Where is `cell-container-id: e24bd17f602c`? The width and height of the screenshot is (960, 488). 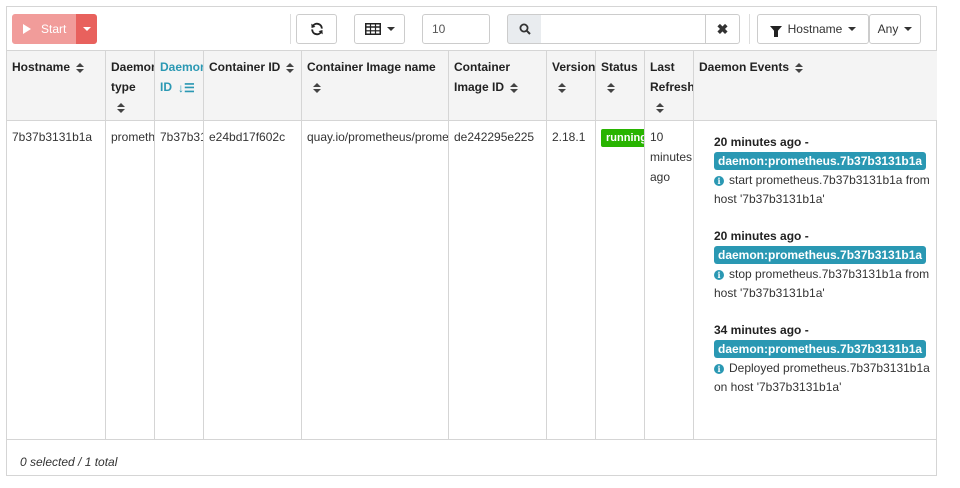 cell-container-id: e24bd17f602c is located at coordinates (253, 280).